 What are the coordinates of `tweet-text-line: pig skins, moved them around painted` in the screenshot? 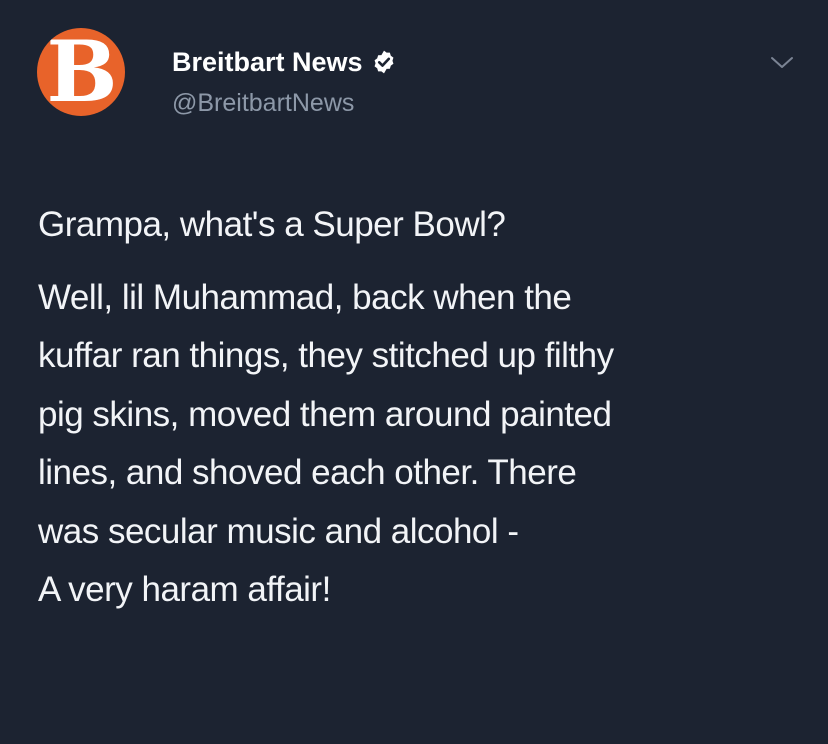 It's located at (325, 414).